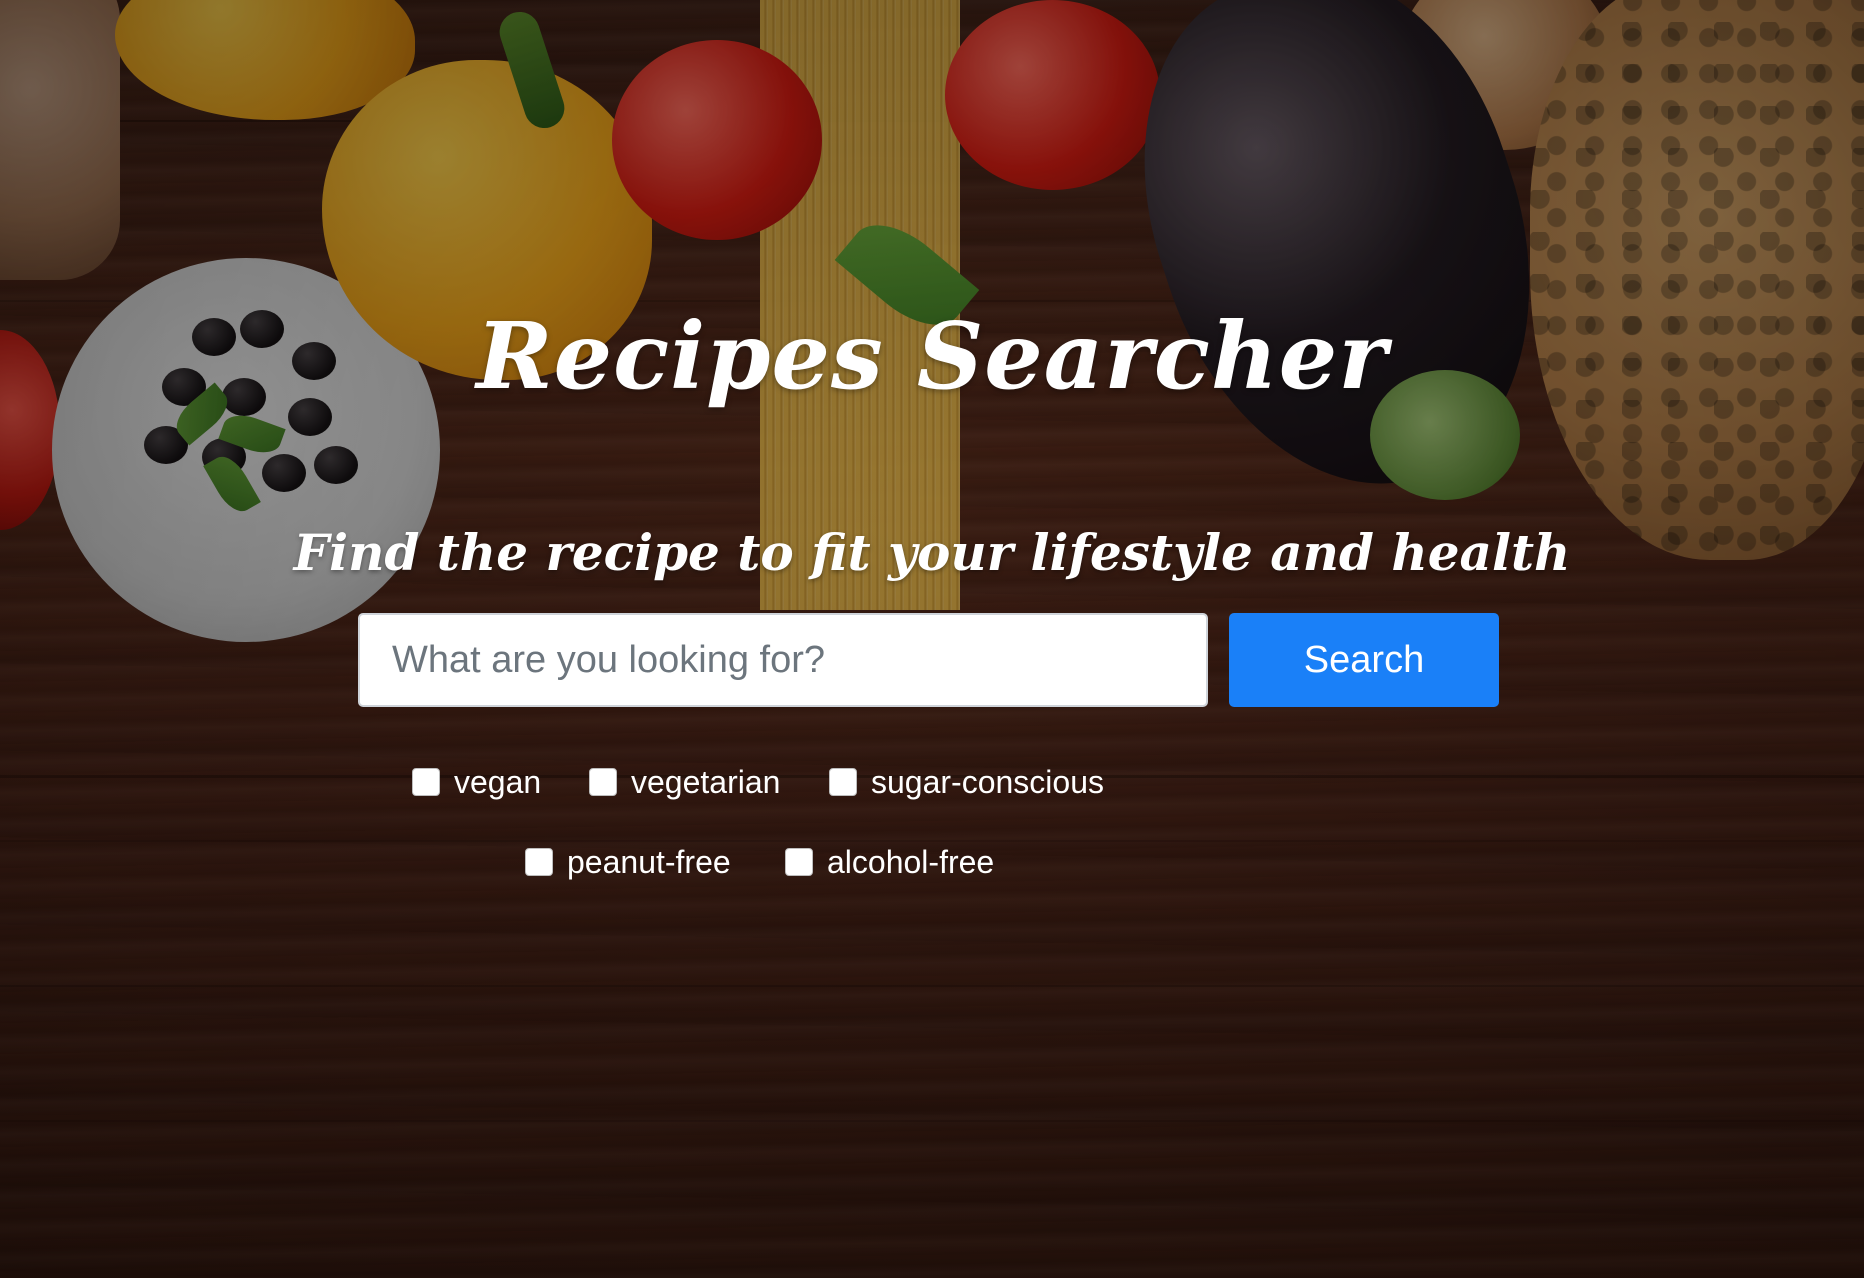  I want to click on filter-peanut-free: peanut-free, so click(628, 862).